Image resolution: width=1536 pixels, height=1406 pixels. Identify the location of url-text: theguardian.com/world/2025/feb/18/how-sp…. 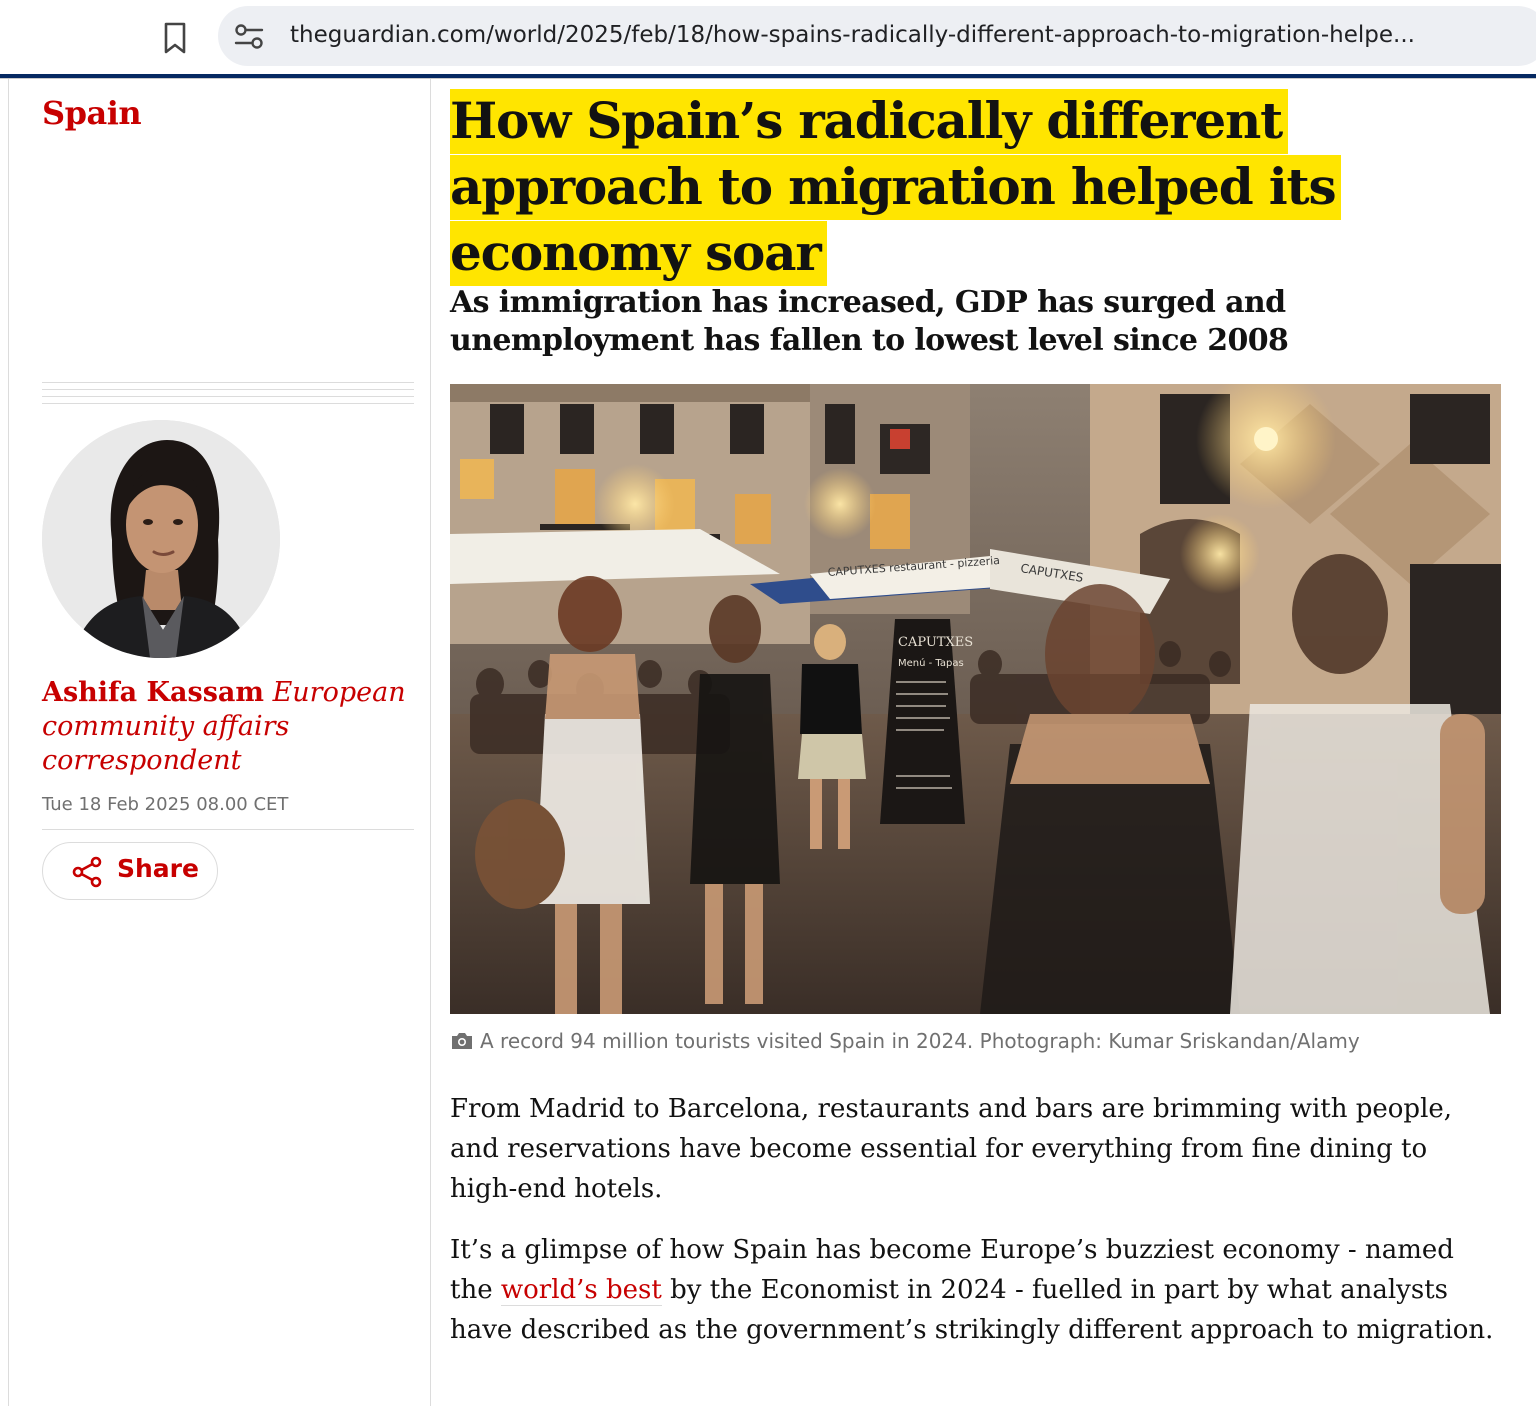
(908, 35).